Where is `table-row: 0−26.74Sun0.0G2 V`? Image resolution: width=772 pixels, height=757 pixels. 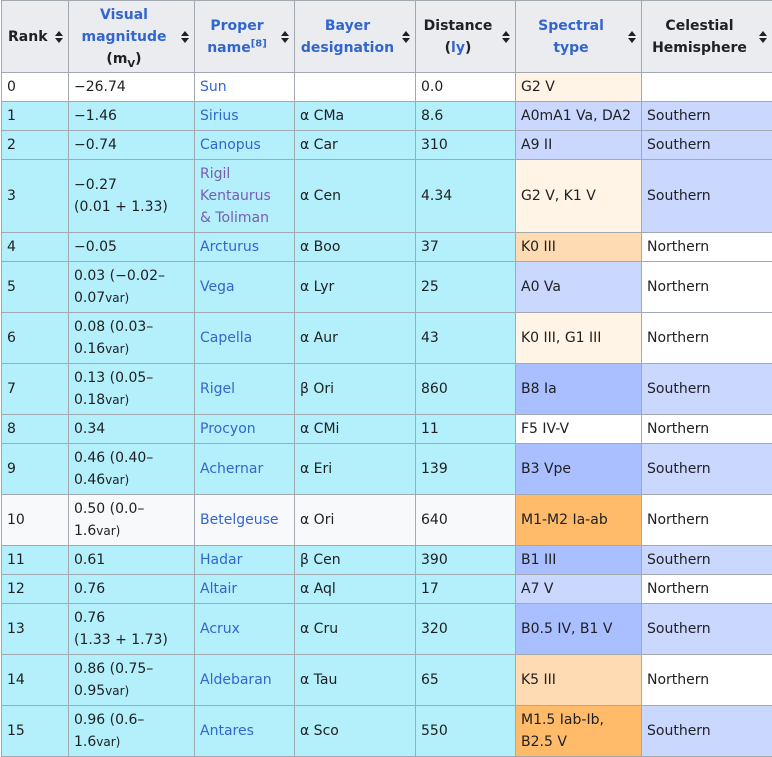
table-row: 0−26.74Sun0.0G2 V is located at coordinates (387, 87).